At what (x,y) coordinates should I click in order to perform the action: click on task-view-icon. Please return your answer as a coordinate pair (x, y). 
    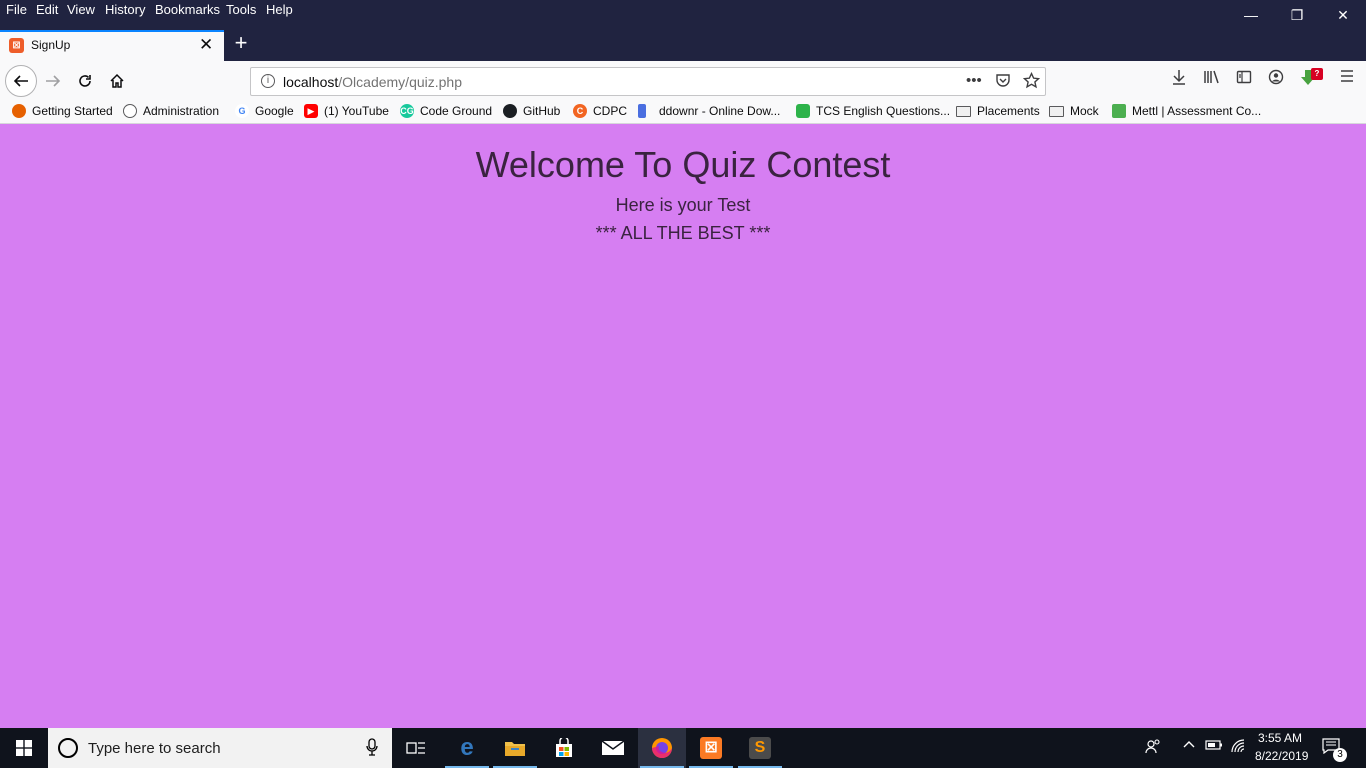
    Looking at the image, I should click on (415, 748).